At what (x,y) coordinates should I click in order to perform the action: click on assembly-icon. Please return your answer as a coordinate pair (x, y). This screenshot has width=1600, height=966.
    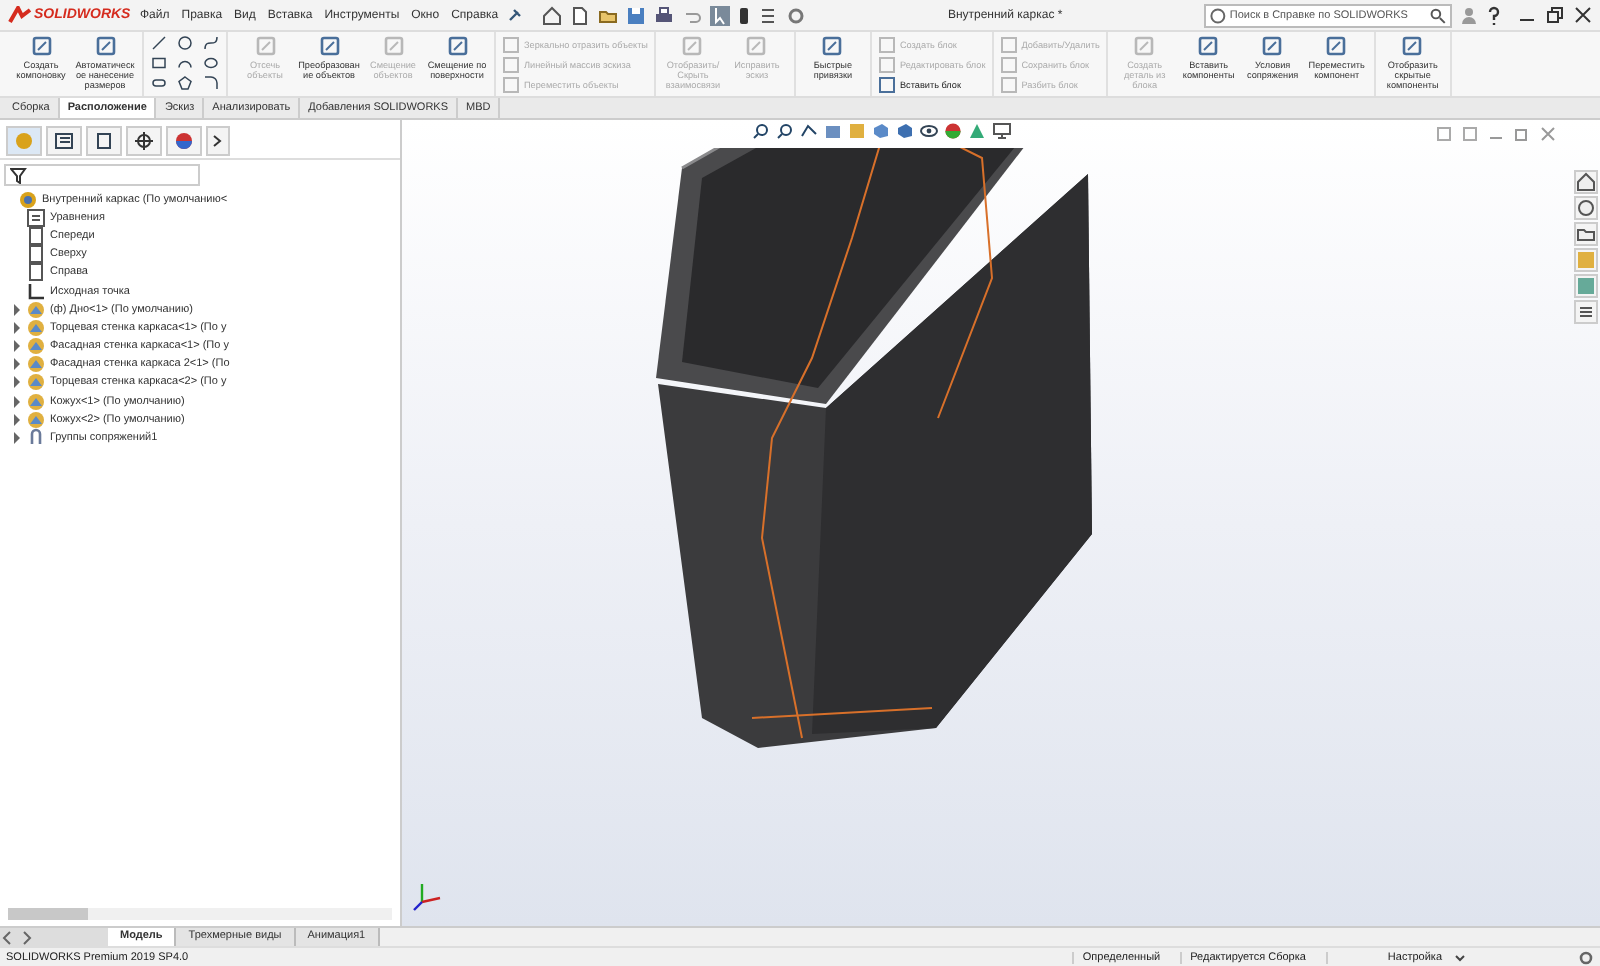
    Looking at the image, I should click on (28, 199).